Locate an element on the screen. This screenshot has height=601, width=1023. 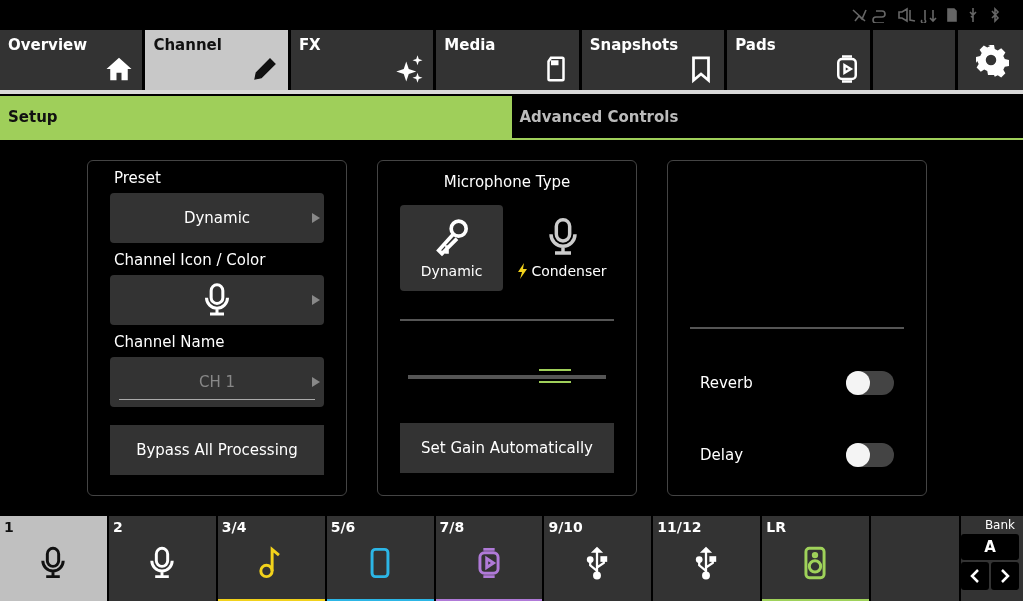
chevron-left-icon is located at coordinates (975, 576).